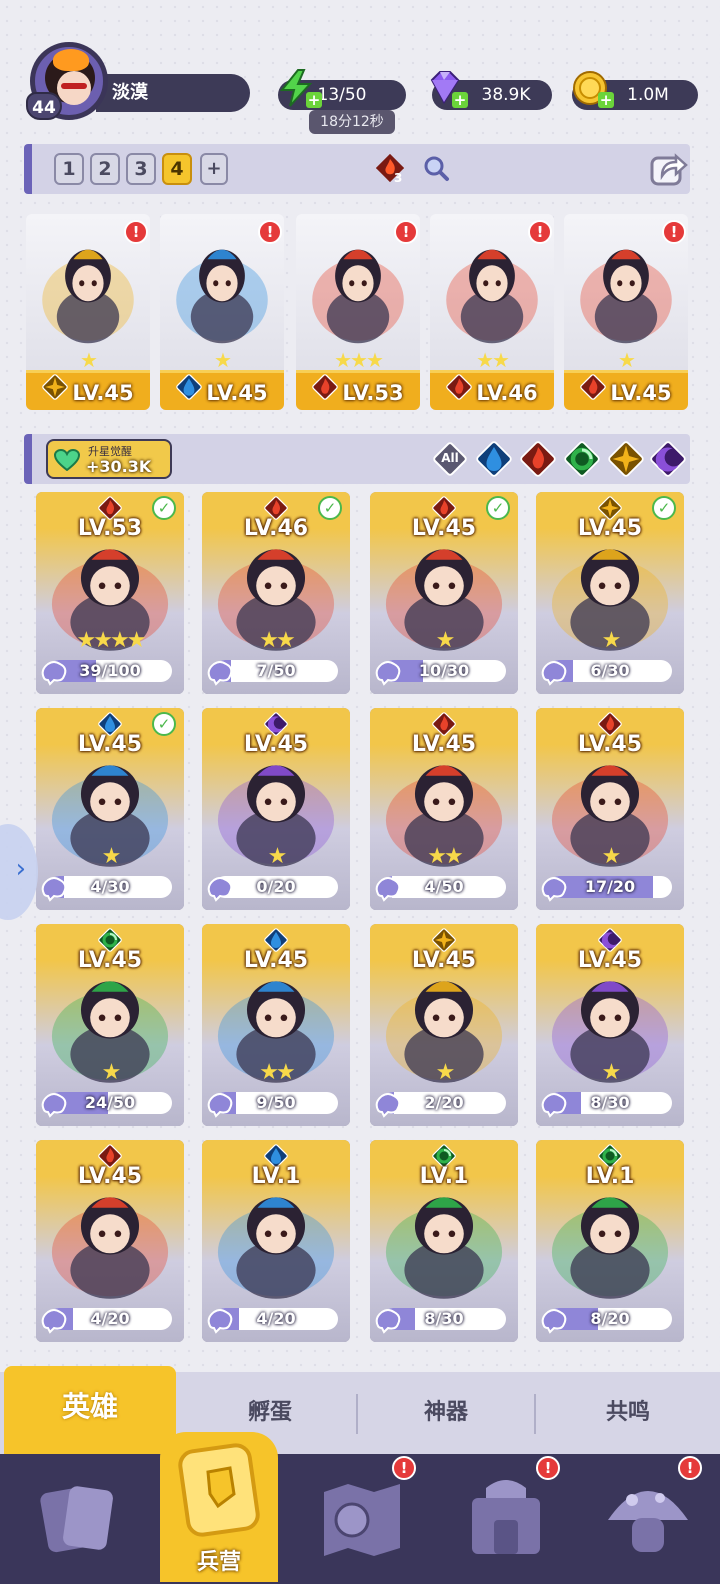  I want to click on shard-count: 8/20, so click(610, 1318).